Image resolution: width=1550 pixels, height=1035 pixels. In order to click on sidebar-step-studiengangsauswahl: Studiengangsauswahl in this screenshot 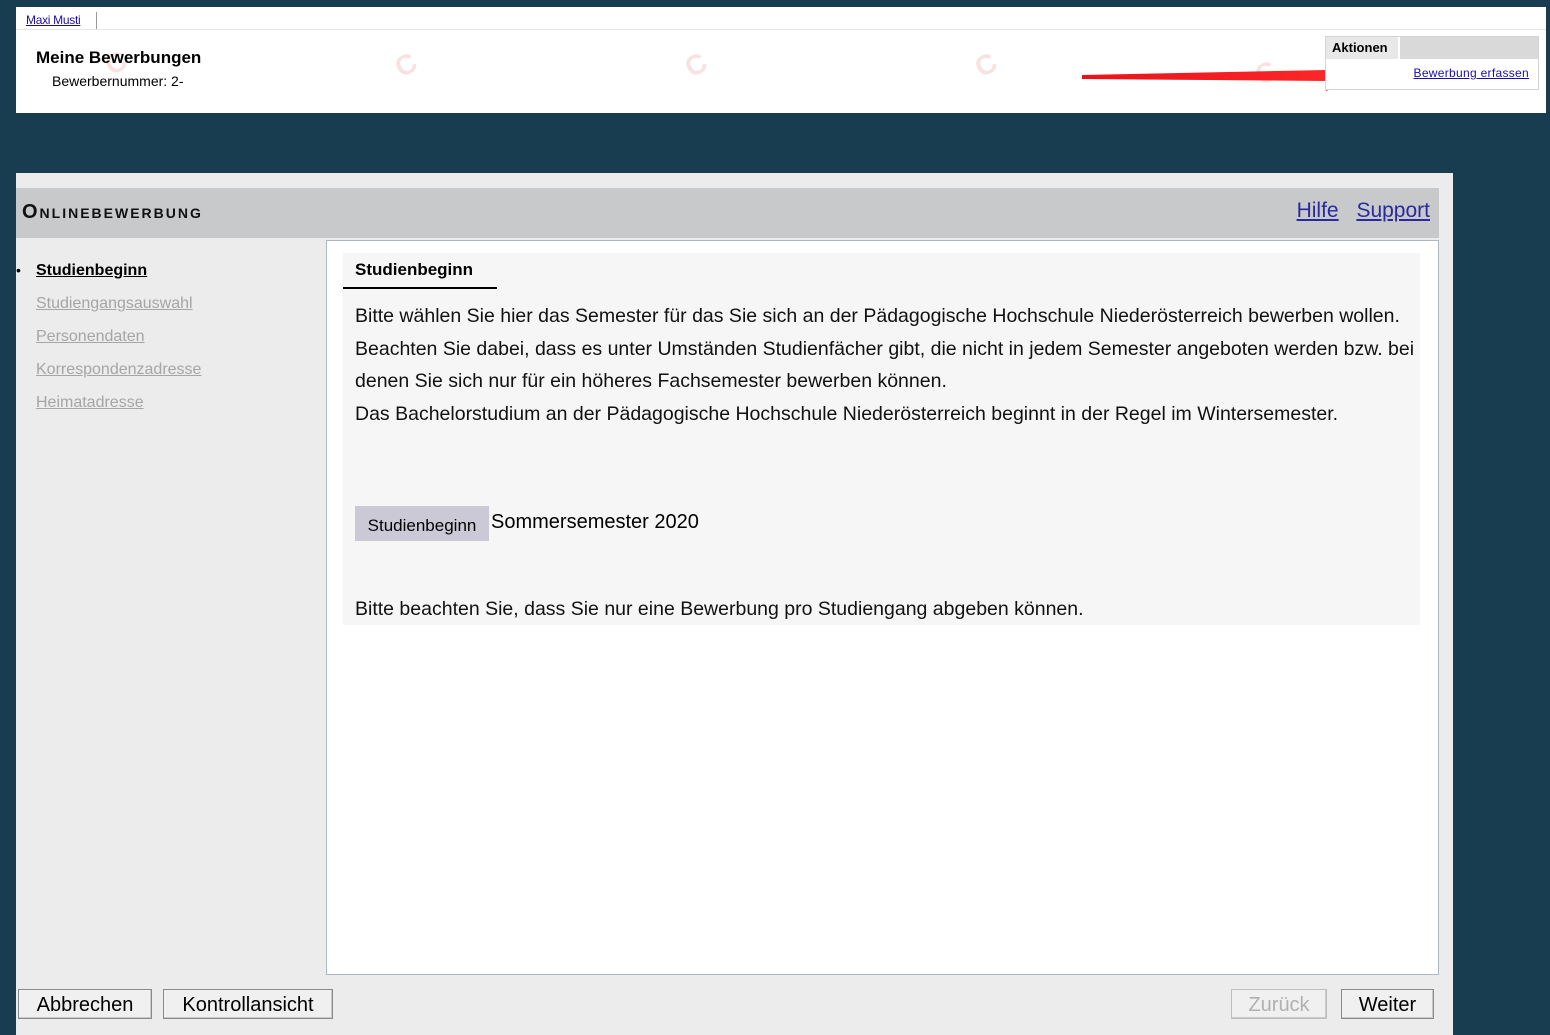, I will do `click(166, 307)`.